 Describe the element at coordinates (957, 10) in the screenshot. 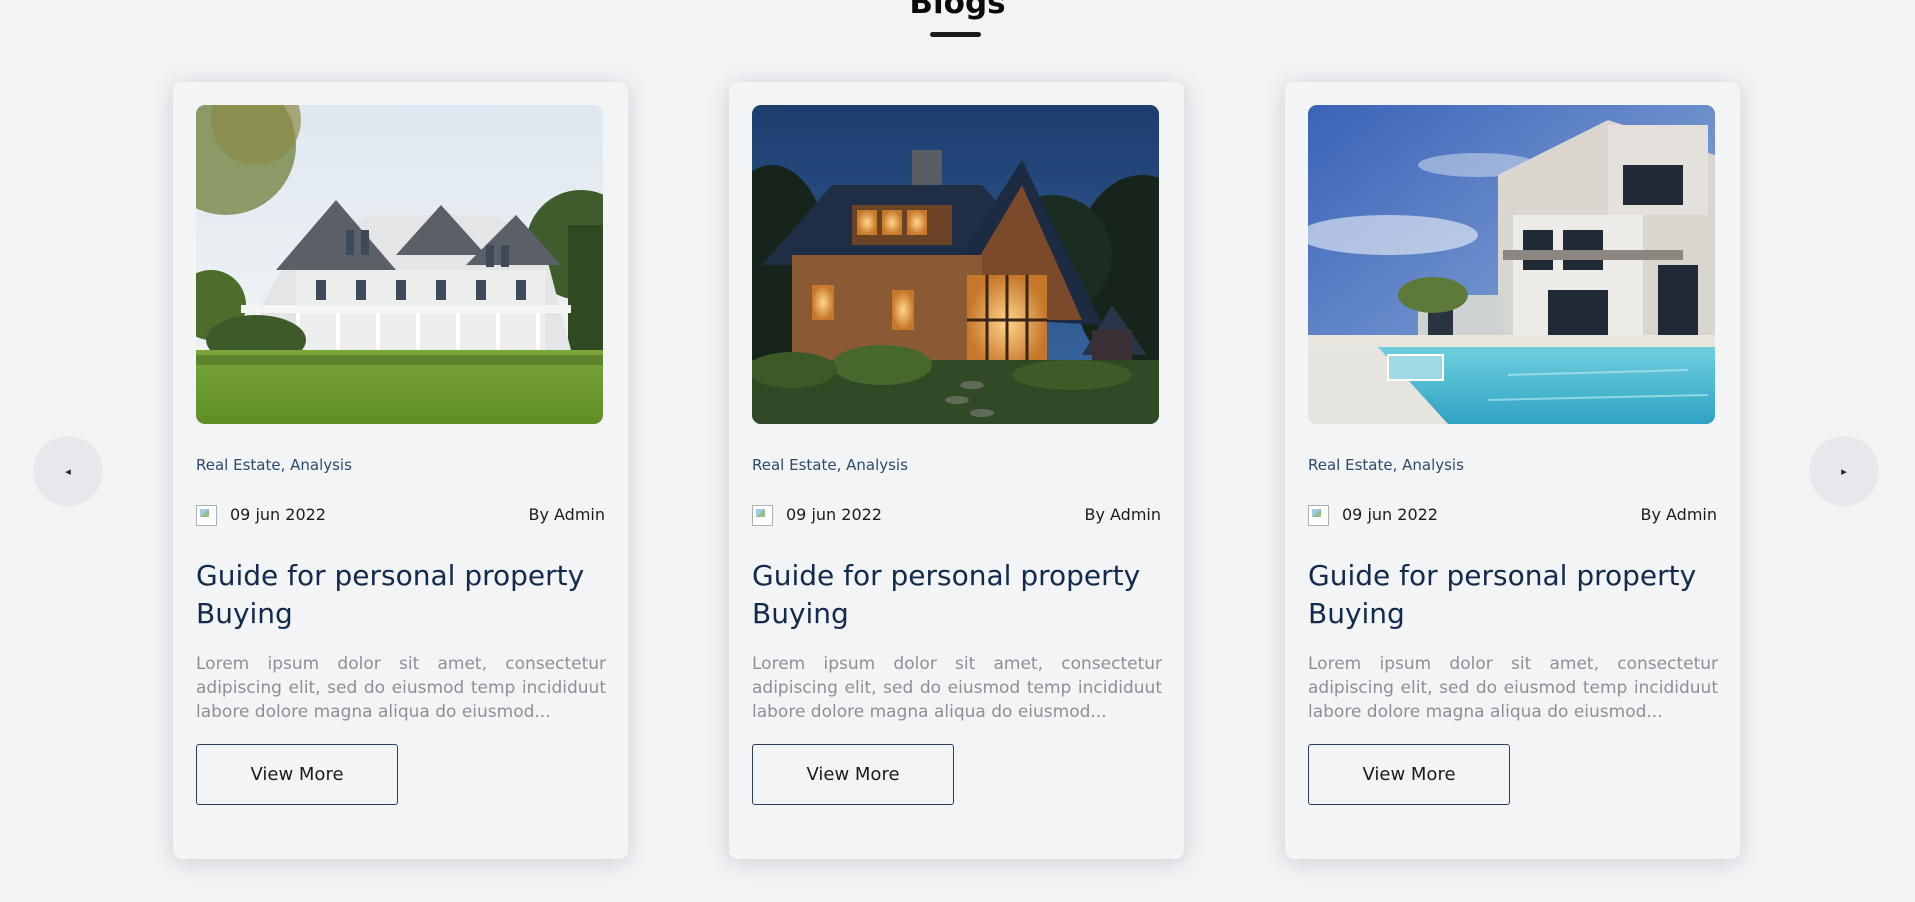

I see `section-title: Blogs` at that location.